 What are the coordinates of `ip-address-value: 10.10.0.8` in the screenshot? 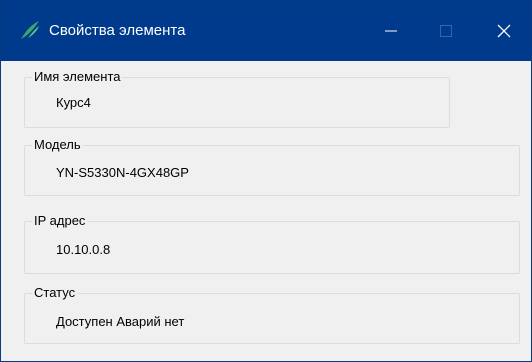 It's located at (83, 249).